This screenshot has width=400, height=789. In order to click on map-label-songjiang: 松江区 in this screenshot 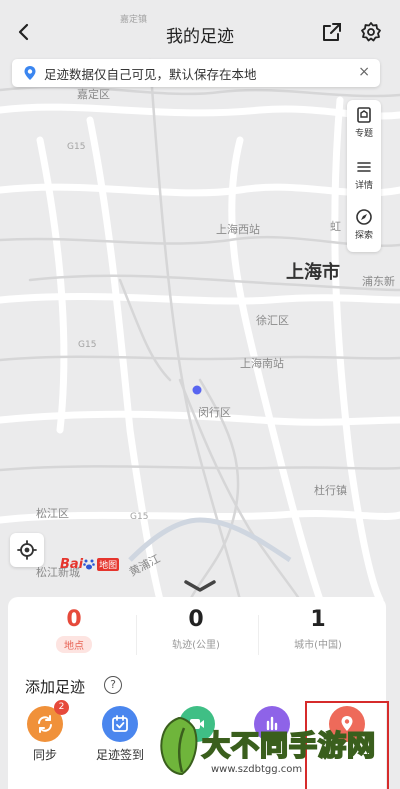, I will do `click(52, 513)`.